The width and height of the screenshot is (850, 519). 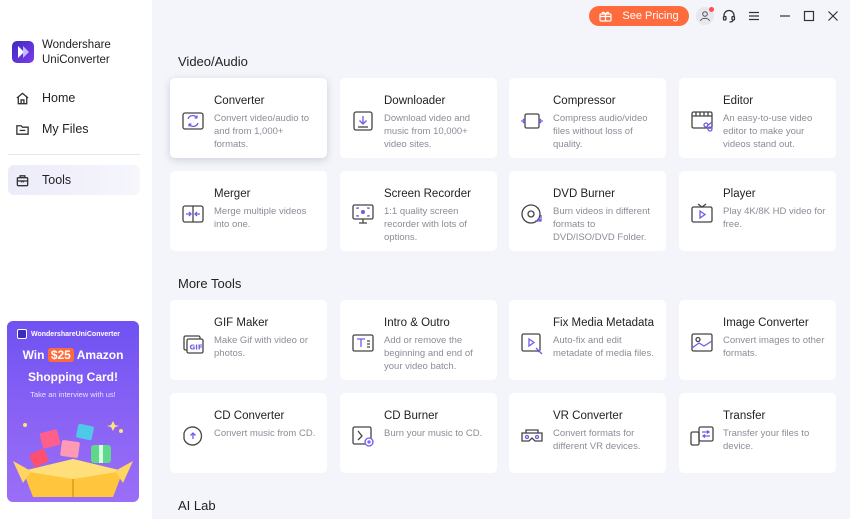 I want to click on tool-card-transfer: Transfer Transfer your files to device., so click(x=757, y=433).